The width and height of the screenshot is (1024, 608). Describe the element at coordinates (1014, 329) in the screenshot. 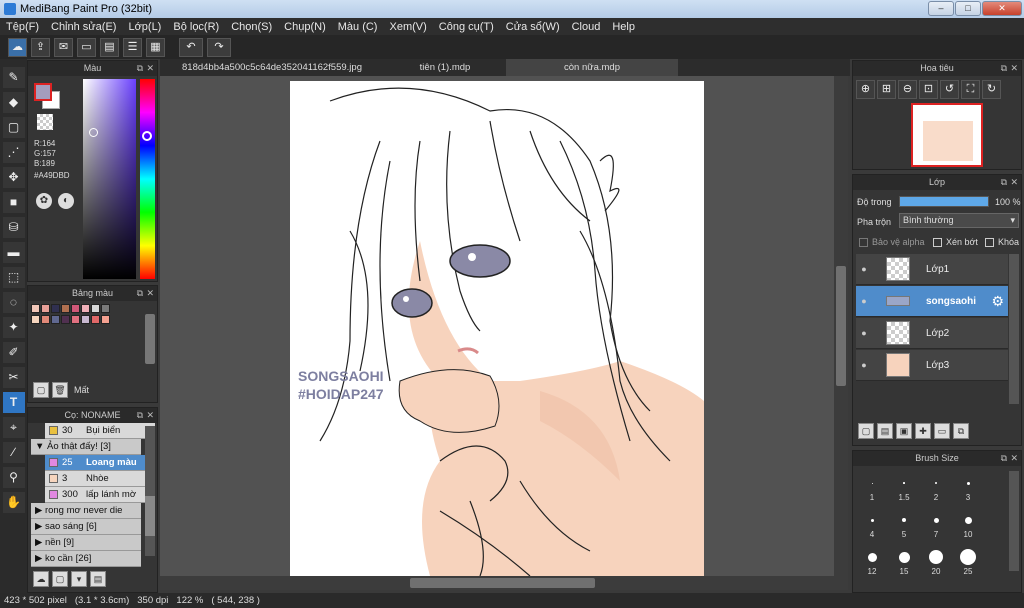

I see `layer-scrollbar` at that location.